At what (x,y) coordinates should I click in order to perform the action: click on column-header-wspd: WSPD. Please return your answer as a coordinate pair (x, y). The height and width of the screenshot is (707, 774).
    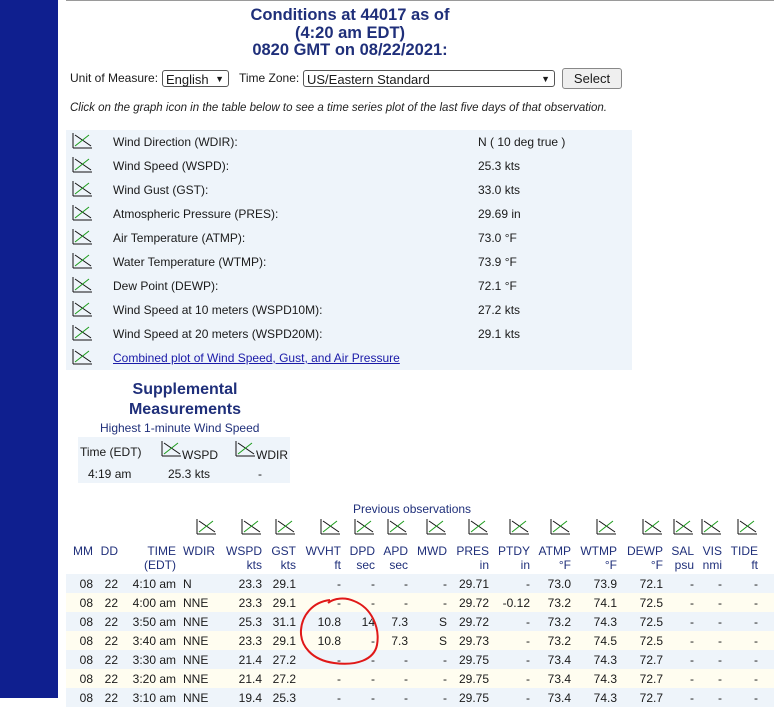
    Looking at the image, I should click on (244, 551).